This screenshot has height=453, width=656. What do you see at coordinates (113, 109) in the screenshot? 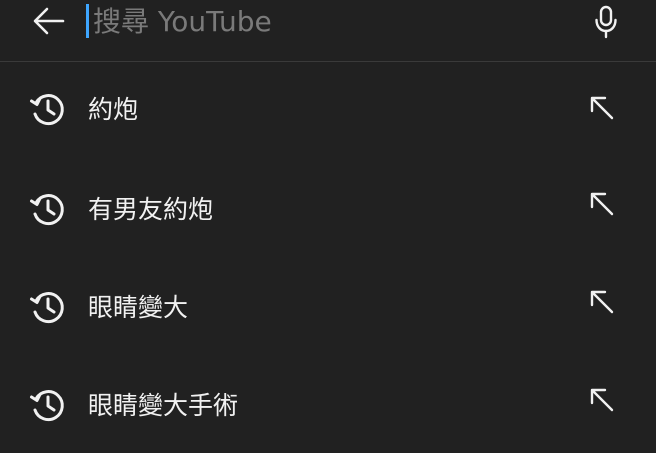
I see `suggestion-text: 約炮` at bounding box center [113, 109].